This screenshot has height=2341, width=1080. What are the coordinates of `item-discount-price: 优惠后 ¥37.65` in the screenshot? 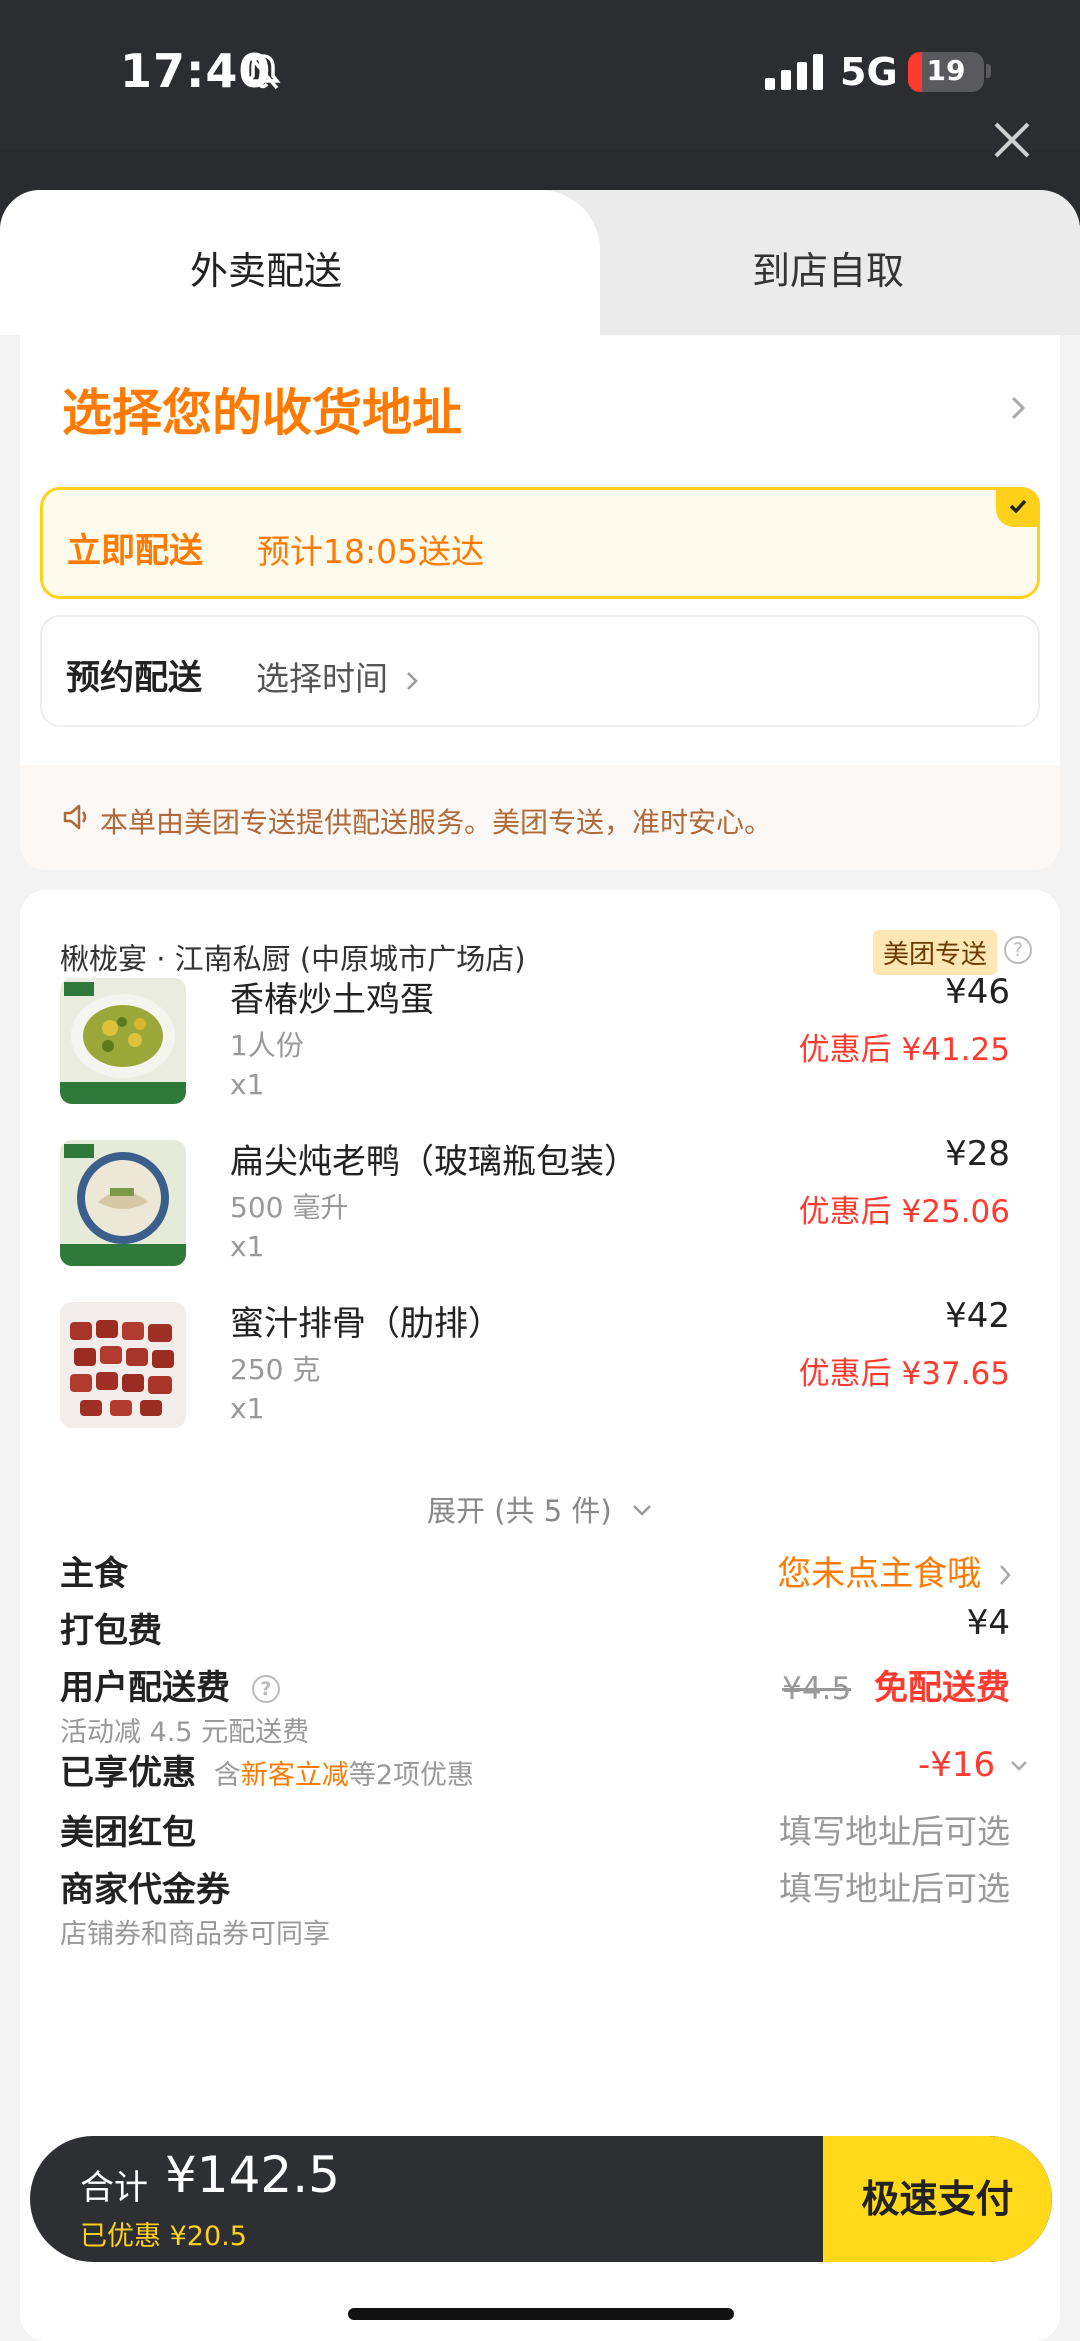 It's located at (904, 1374).